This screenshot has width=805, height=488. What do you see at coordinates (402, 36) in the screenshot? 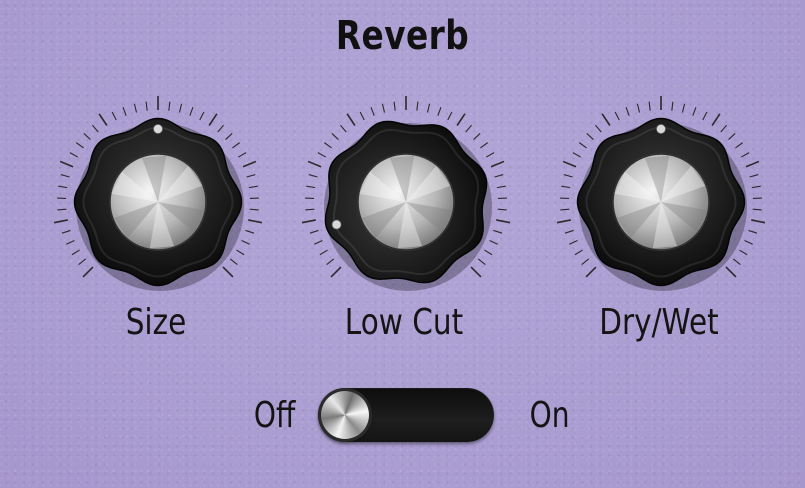
I see `panel-title: Reverb` at bounding box center [402, 36].